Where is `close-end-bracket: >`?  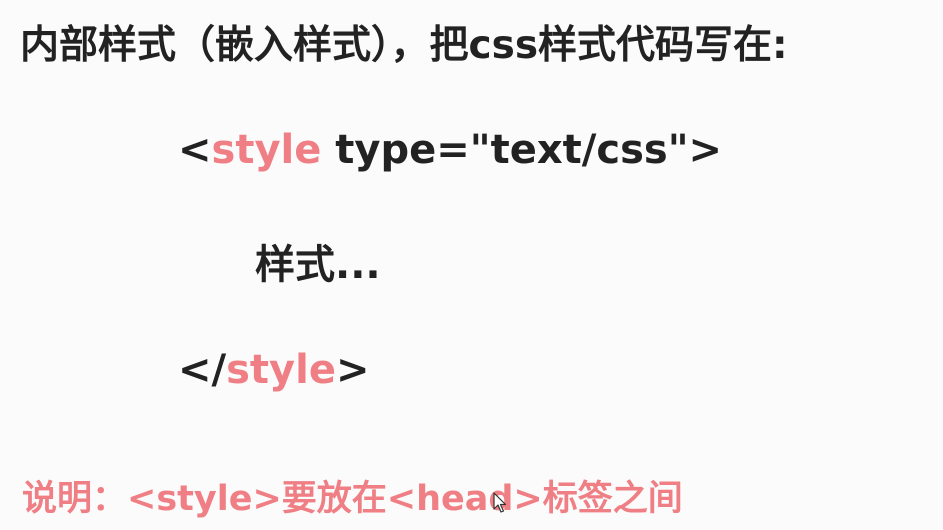 close-end-bracket: > is located at coordinates (352, 370).